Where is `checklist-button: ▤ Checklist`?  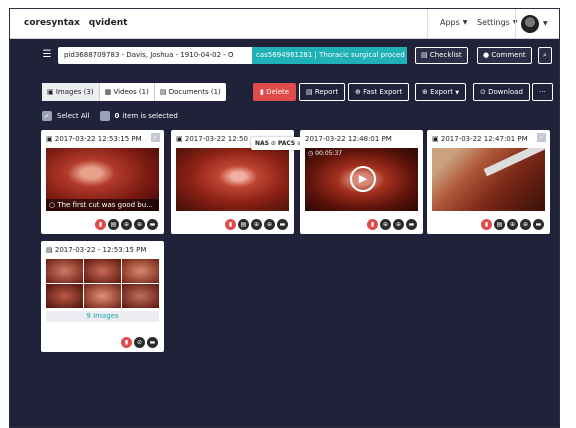 checklist-button: ▤ Checklist is located at coordinates (441, 55).